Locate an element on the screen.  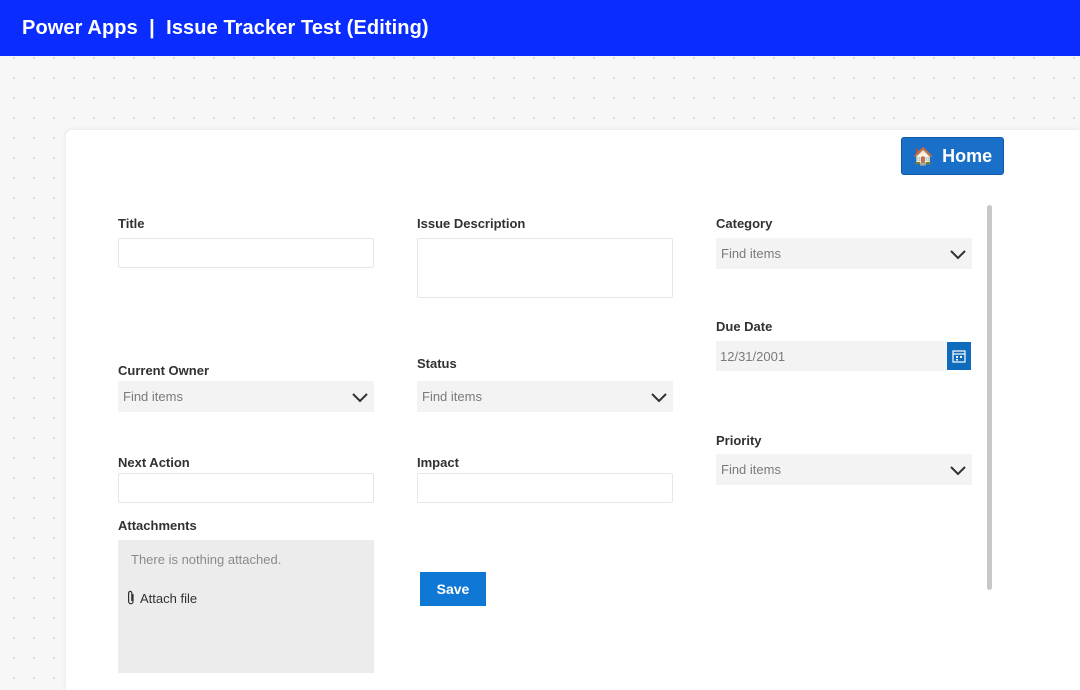
home-button-label: Home is located at coordinates (967, 155).